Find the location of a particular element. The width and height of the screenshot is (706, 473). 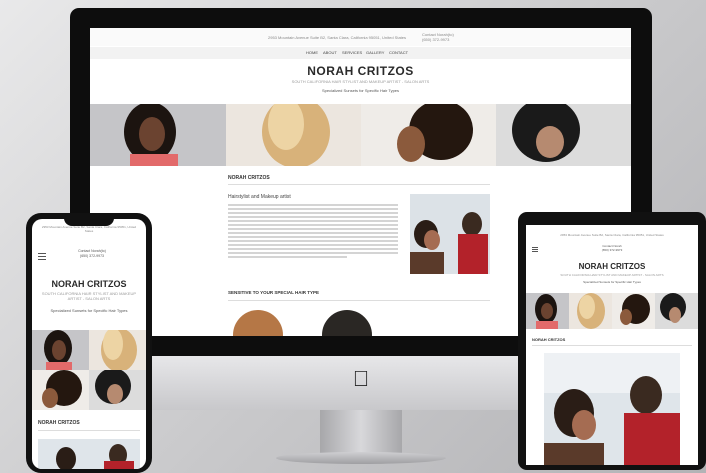

section2-heading: SENSITIVE TO YOUR SPECIAL HAIR TYPE is located at coordinates (274, 292).